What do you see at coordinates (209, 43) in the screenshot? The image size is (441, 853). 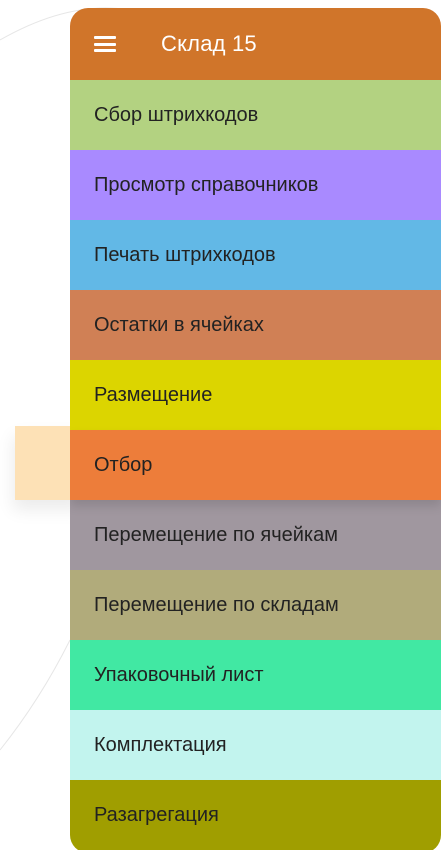 I see `app-title: Склад 15` at bounding box center [209, 43].